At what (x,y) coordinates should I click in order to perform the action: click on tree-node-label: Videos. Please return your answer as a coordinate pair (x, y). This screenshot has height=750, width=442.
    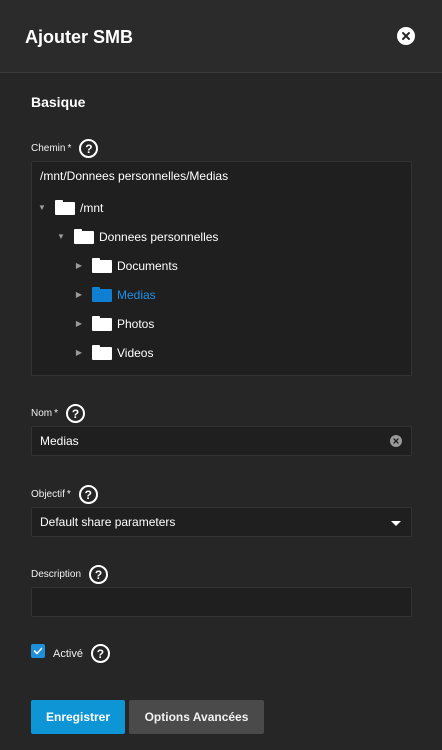
    Looking at the image, I should click on (135, 352).